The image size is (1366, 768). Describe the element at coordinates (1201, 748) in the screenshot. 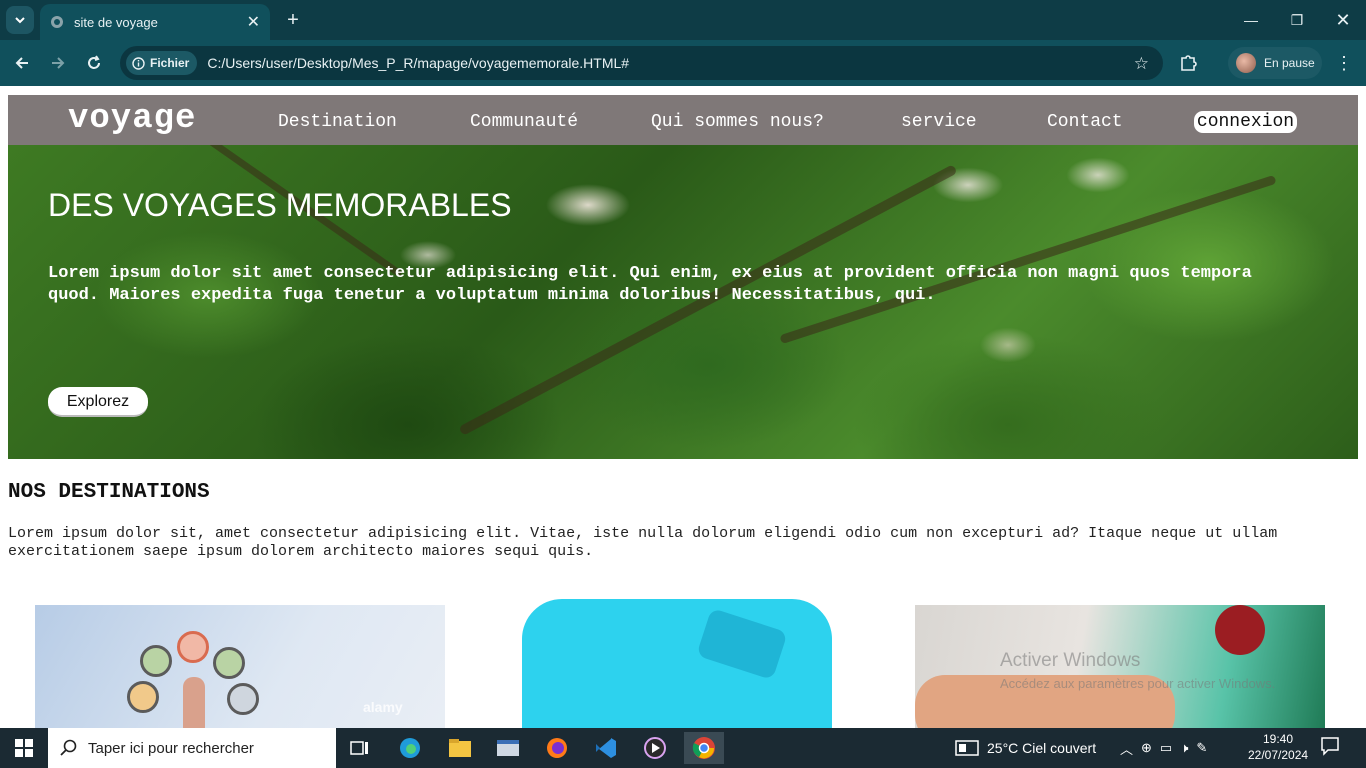

I see `pen-icon: ✎` at that location.